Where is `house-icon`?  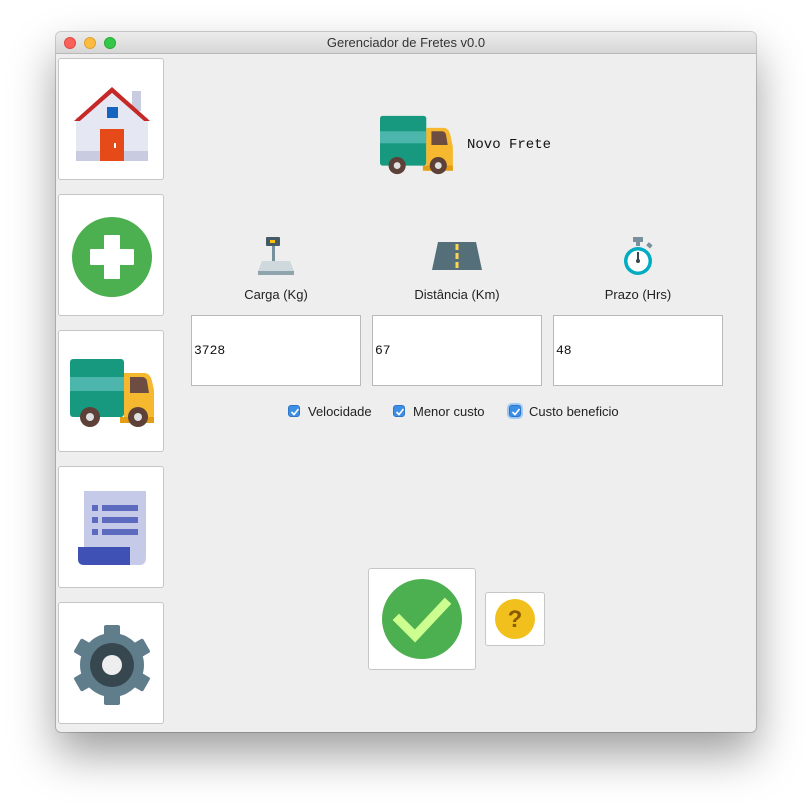 house-icon is located at coordinates (112, 124).